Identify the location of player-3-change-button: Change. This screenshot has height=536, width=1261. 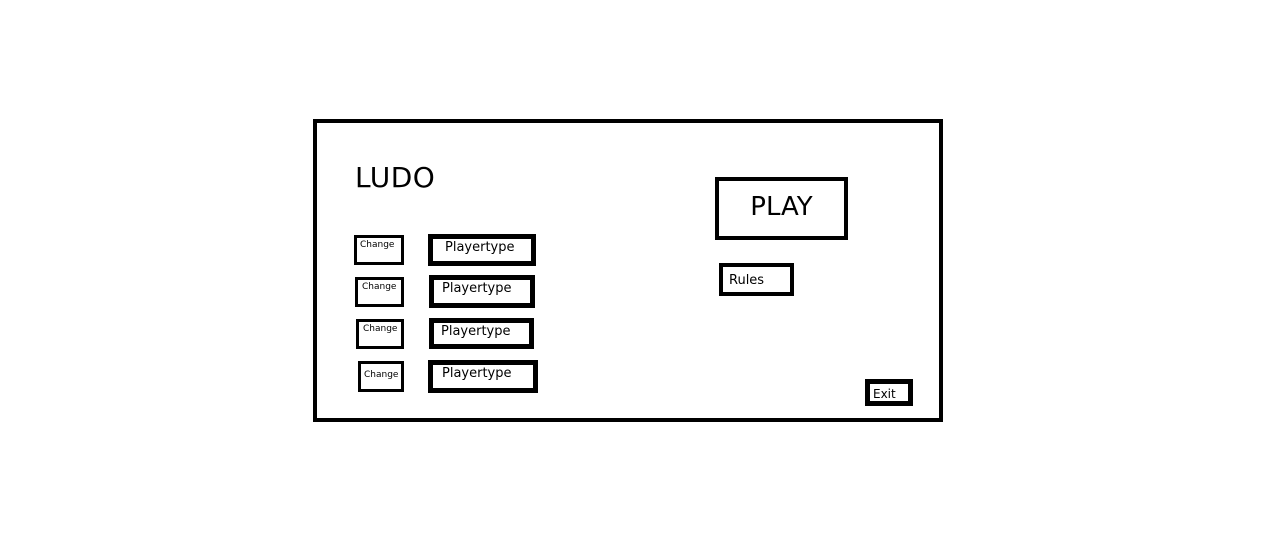
(380, 334).